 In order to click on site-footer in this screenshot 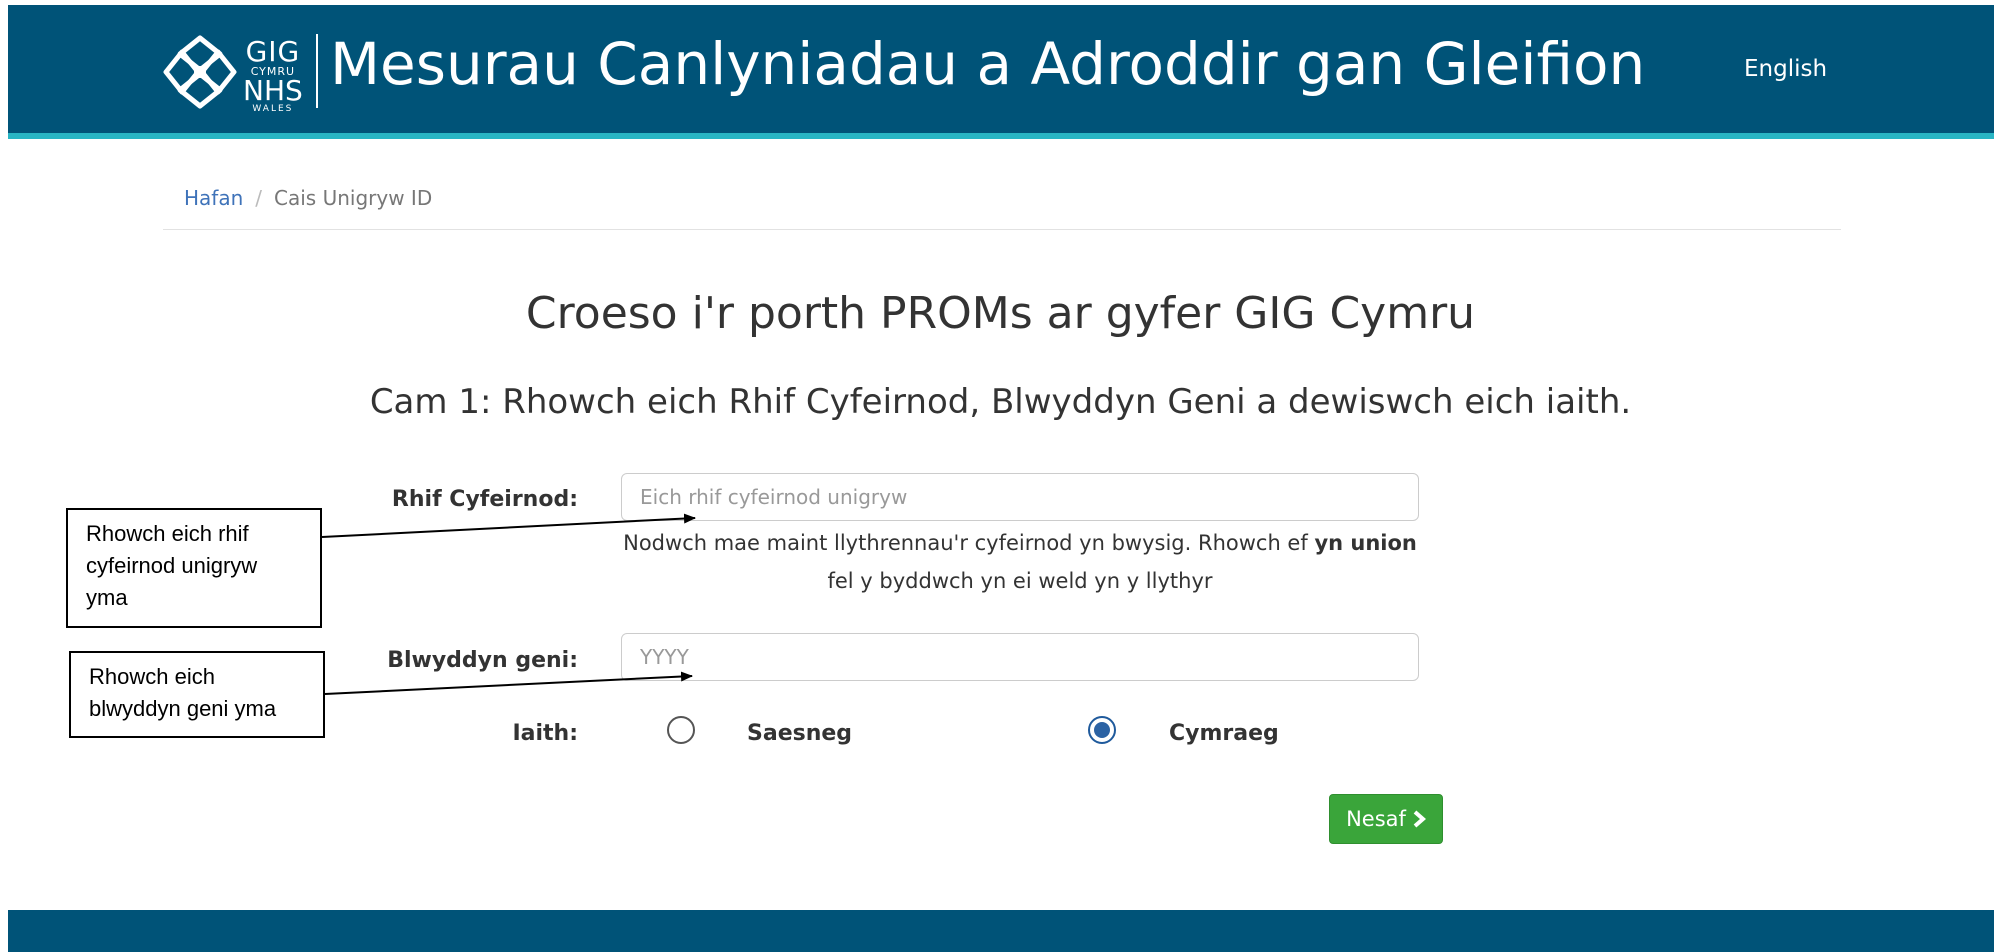, I will do `click(1001, 931)`.